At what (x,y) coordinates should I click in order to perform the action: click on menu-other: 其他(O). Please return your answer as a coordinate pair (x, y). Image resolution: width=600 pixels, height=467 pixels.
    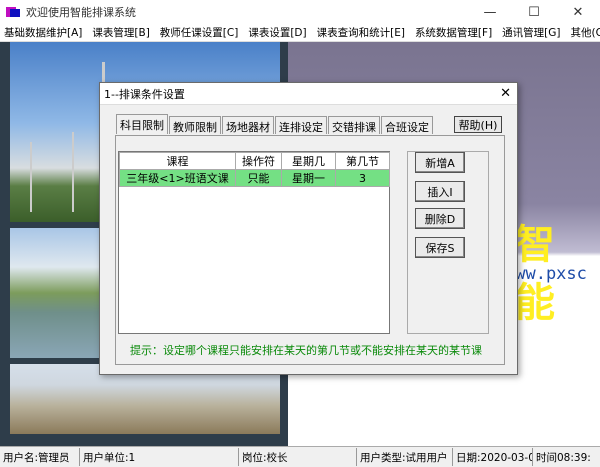
    Looking at the image, I should click on (585, 32).